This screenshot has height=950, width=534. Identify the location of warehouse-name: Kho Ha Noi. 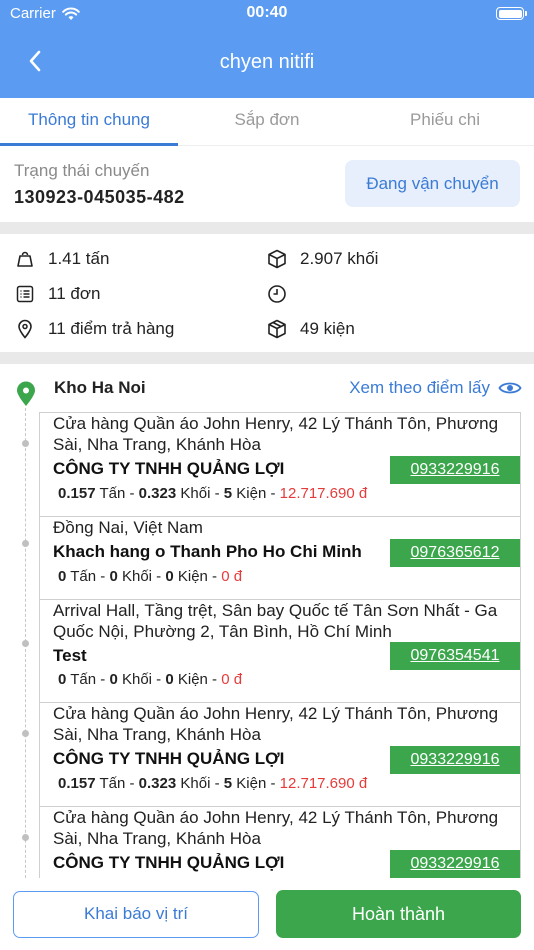
(100, 387).